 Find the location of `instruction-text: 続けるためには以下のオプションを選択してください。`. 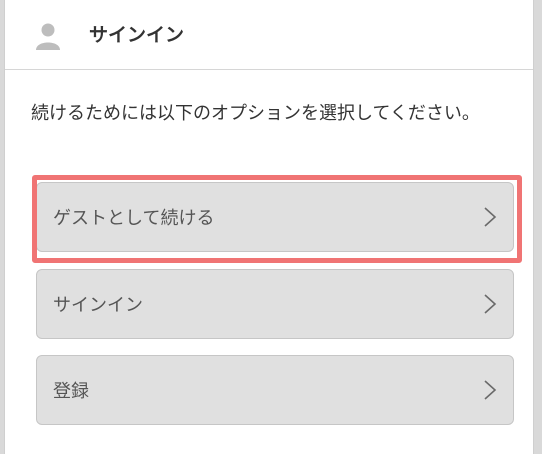

instruction-text: 続けるためには以下のオプションを選択してください。 is located at coordinates (255, 113).